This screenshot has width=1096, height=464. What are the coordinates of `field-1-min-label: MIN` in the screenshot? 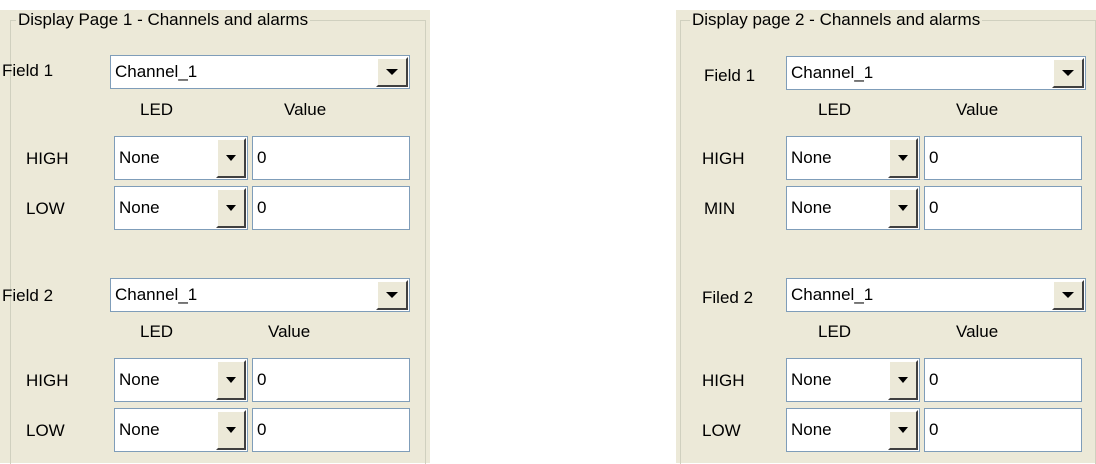 It's located at (720, 208).